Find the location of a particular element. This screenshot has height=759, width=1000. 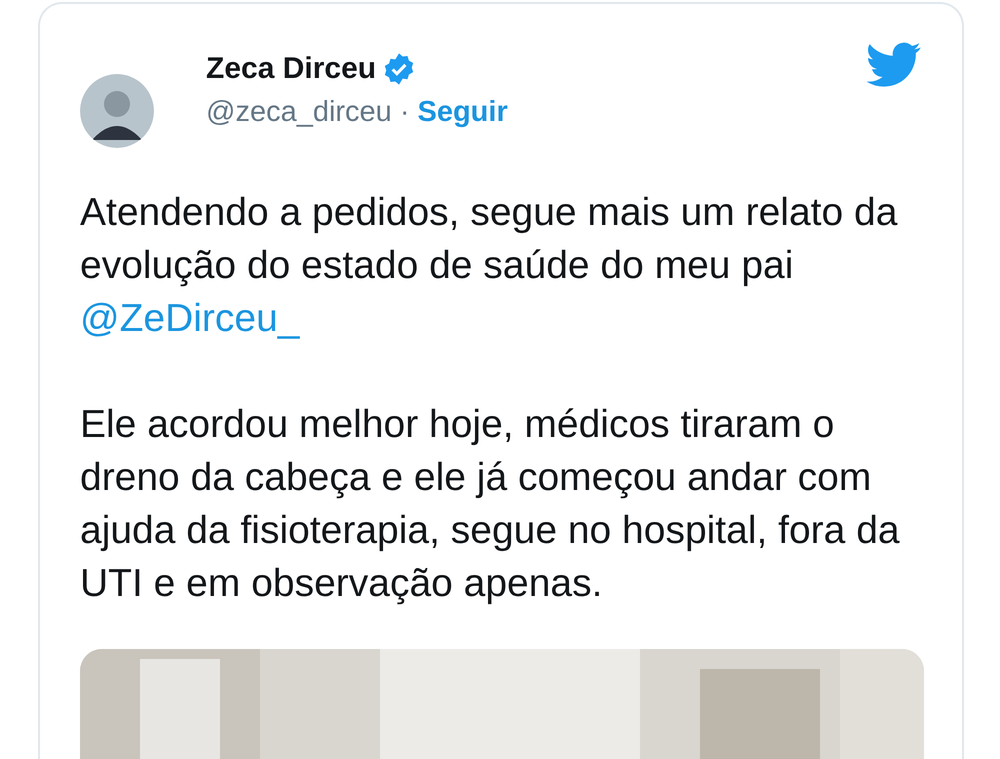

avatar is located at coordinates (117, 111).